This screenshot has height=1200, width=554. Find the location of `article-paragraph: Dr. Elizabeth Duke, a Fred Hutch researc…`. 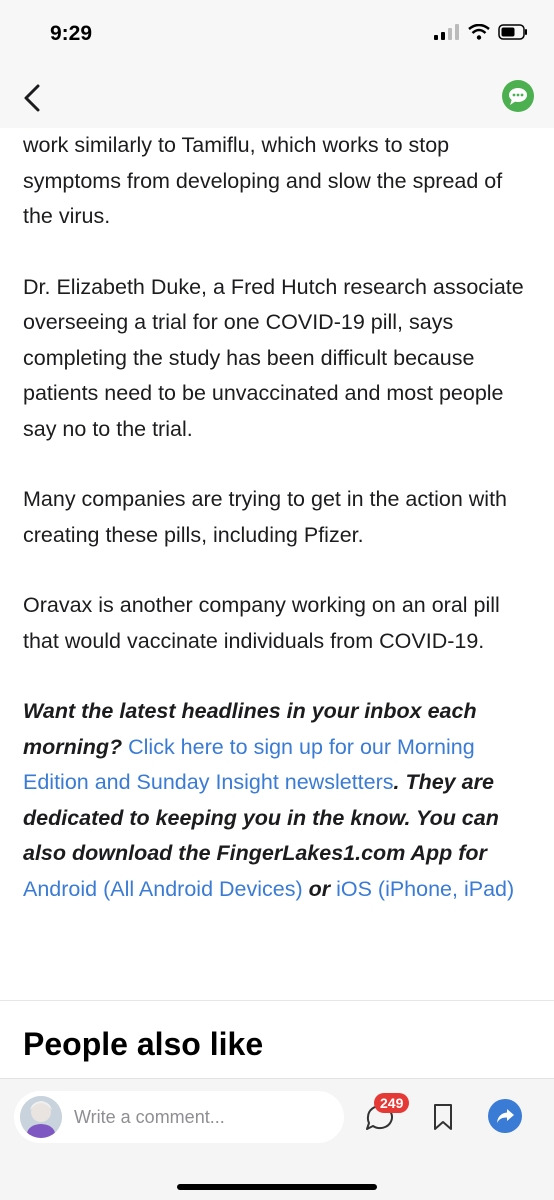

article-paragraph: Dr. Elizabeth Duke, a Fred Hutch researc… is located at coordinates (273, 357).